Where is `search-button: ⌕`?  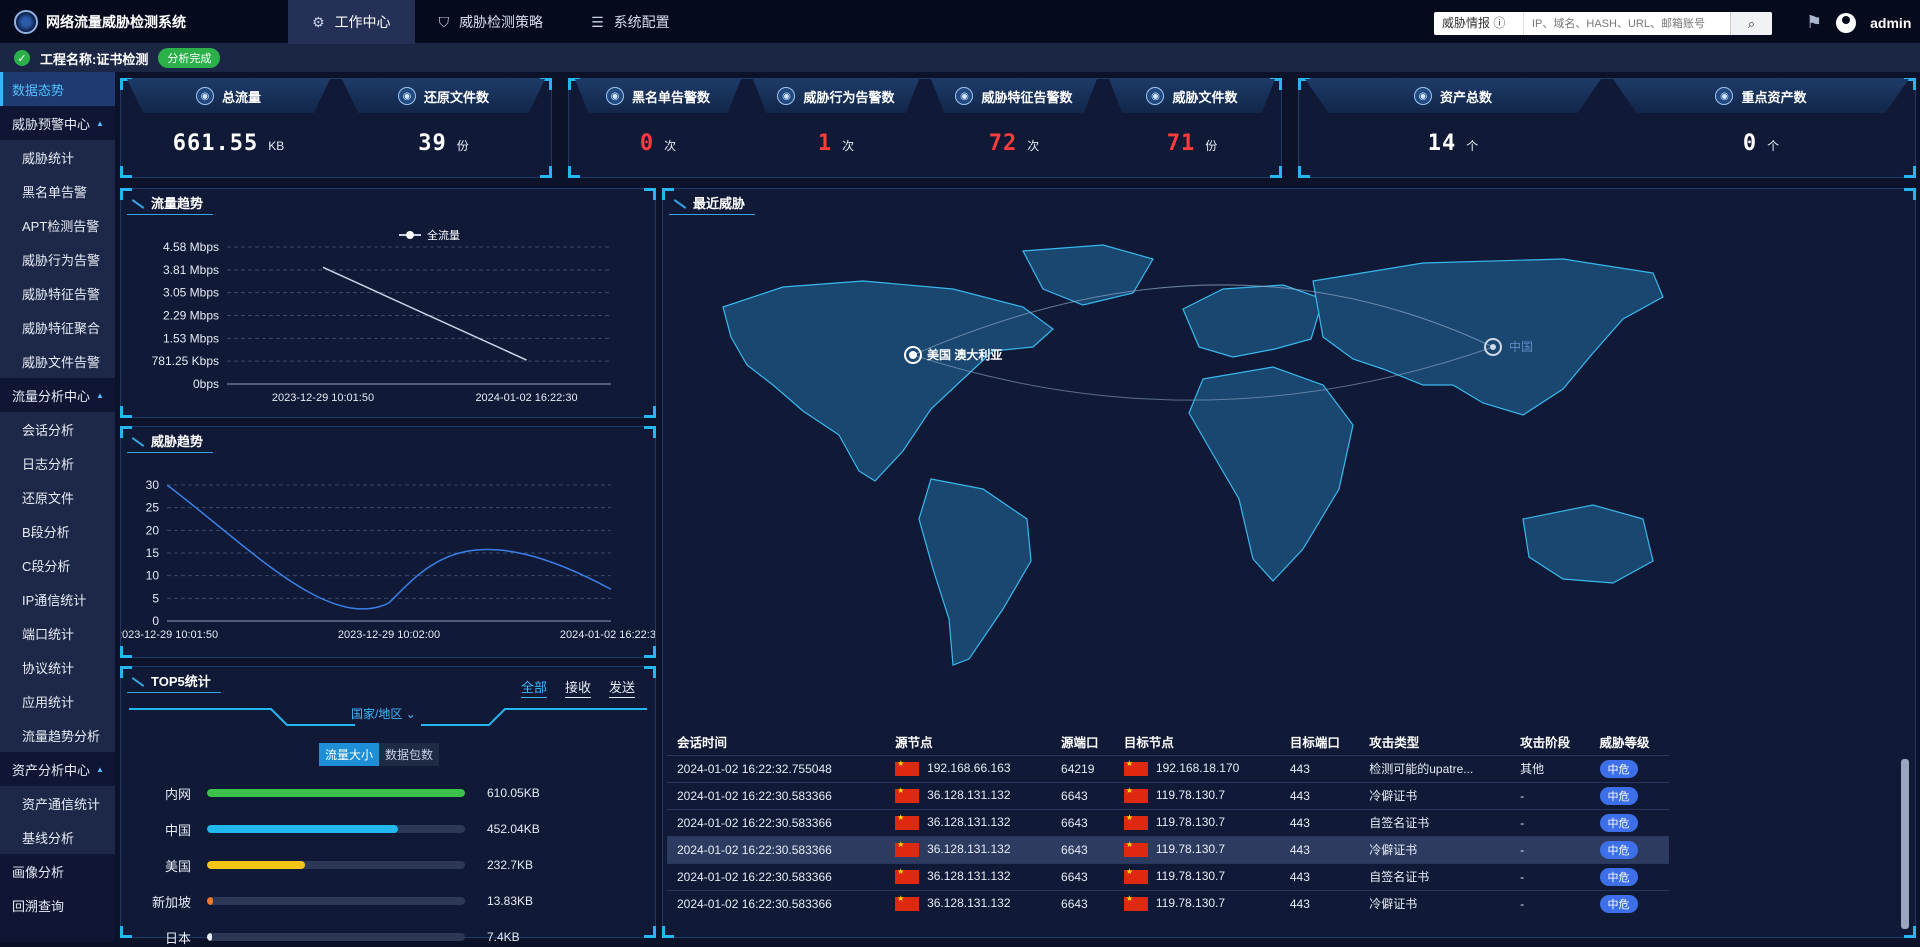 search-button: ⌕ is located at coordinates (1751, 23).